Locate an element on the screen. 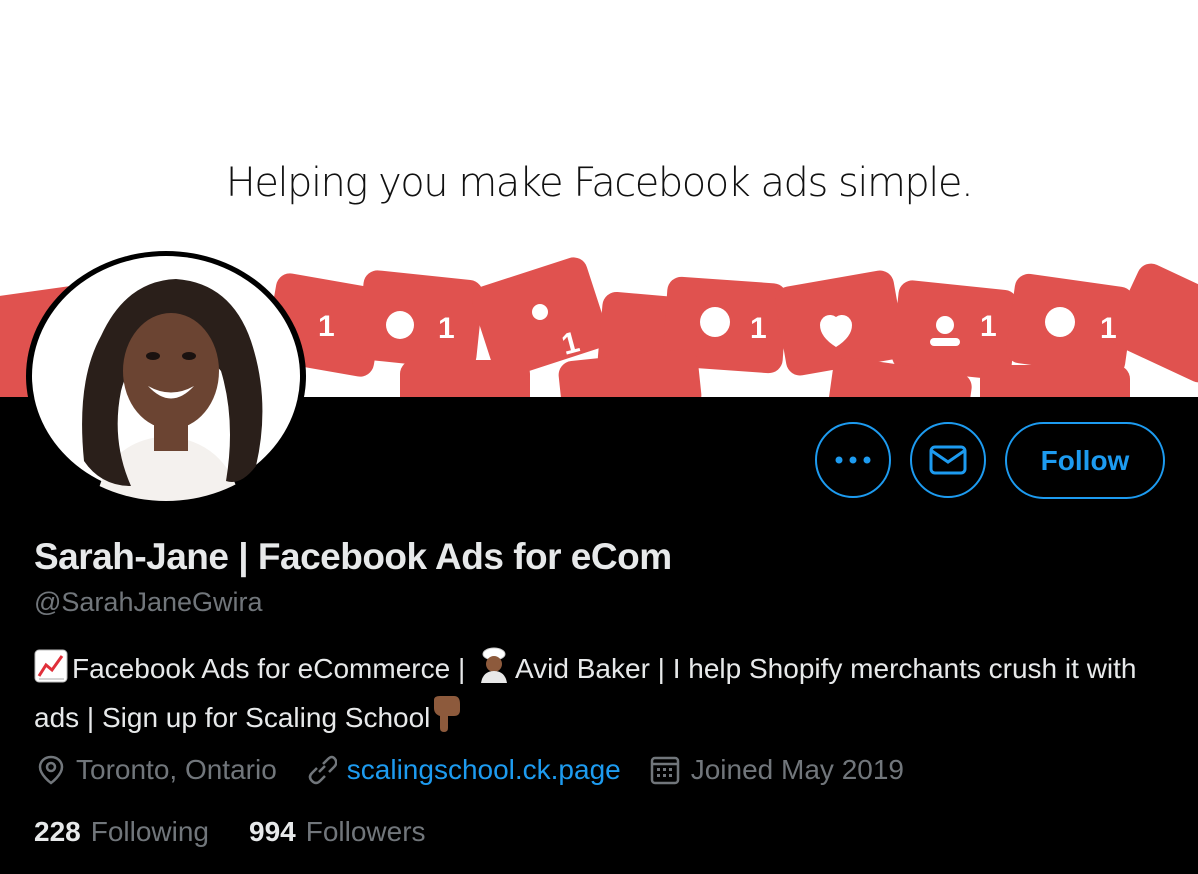 The image size is (1198, 874). more-icon is located at coordinates (853, 460).